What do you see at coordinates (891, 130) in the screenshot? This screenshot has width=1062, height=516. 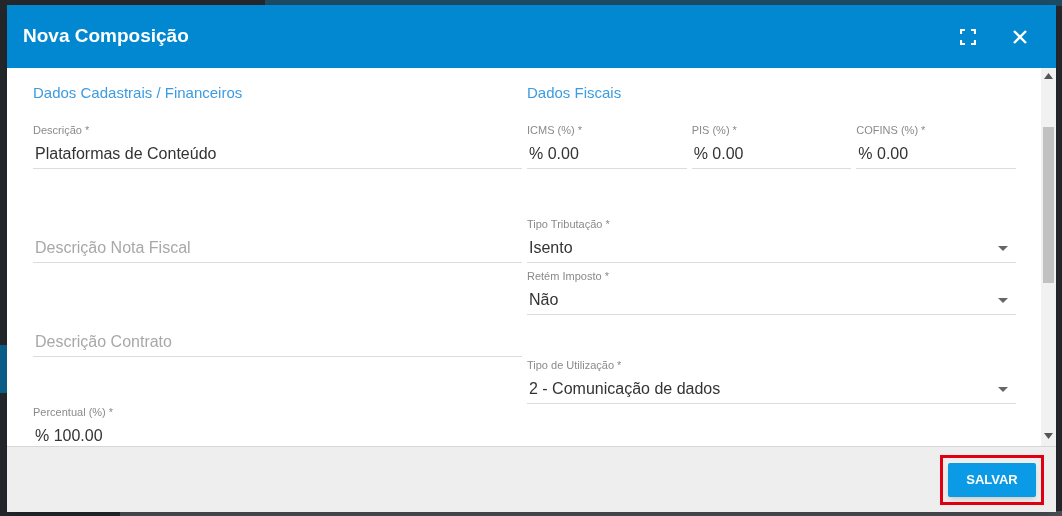 I see `field-label: COFINS (%) *` at bounding box center [891, 130].